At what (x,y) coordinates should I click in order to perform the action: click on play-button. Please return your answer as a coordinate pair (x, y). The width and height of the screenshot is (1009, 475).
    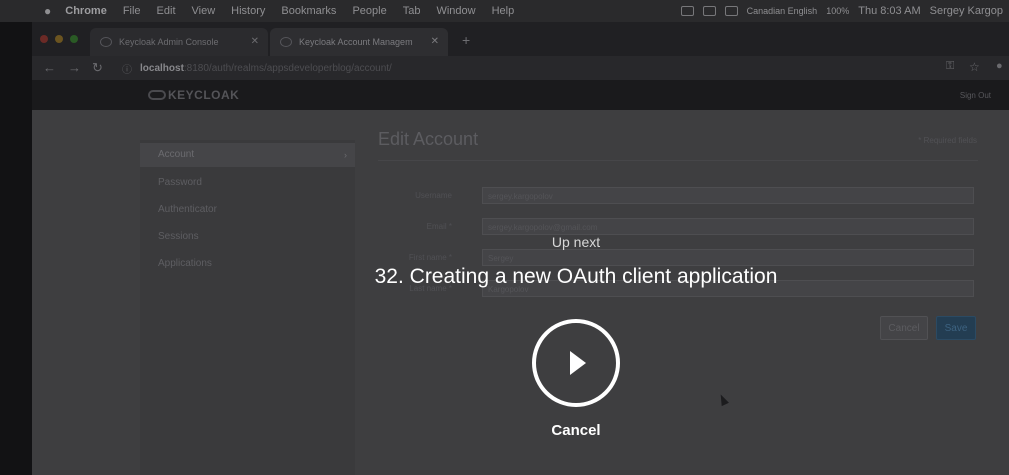
    Looking at the image, I should click on (576, 363).